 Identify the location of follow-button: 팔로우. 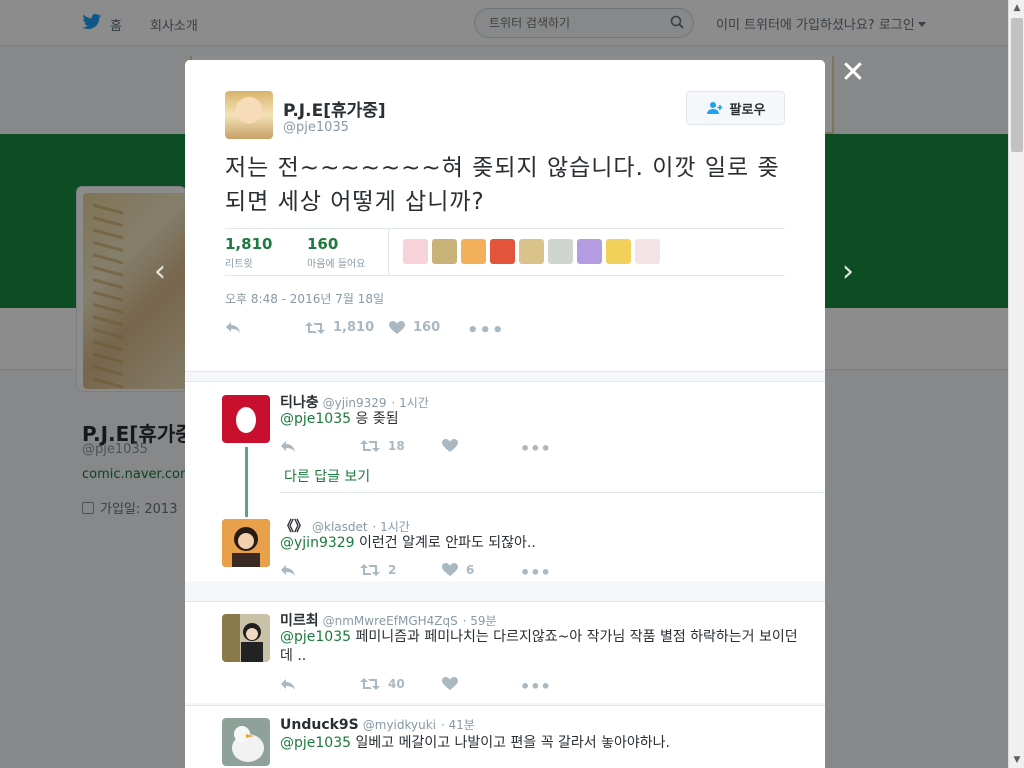
(735, 108).